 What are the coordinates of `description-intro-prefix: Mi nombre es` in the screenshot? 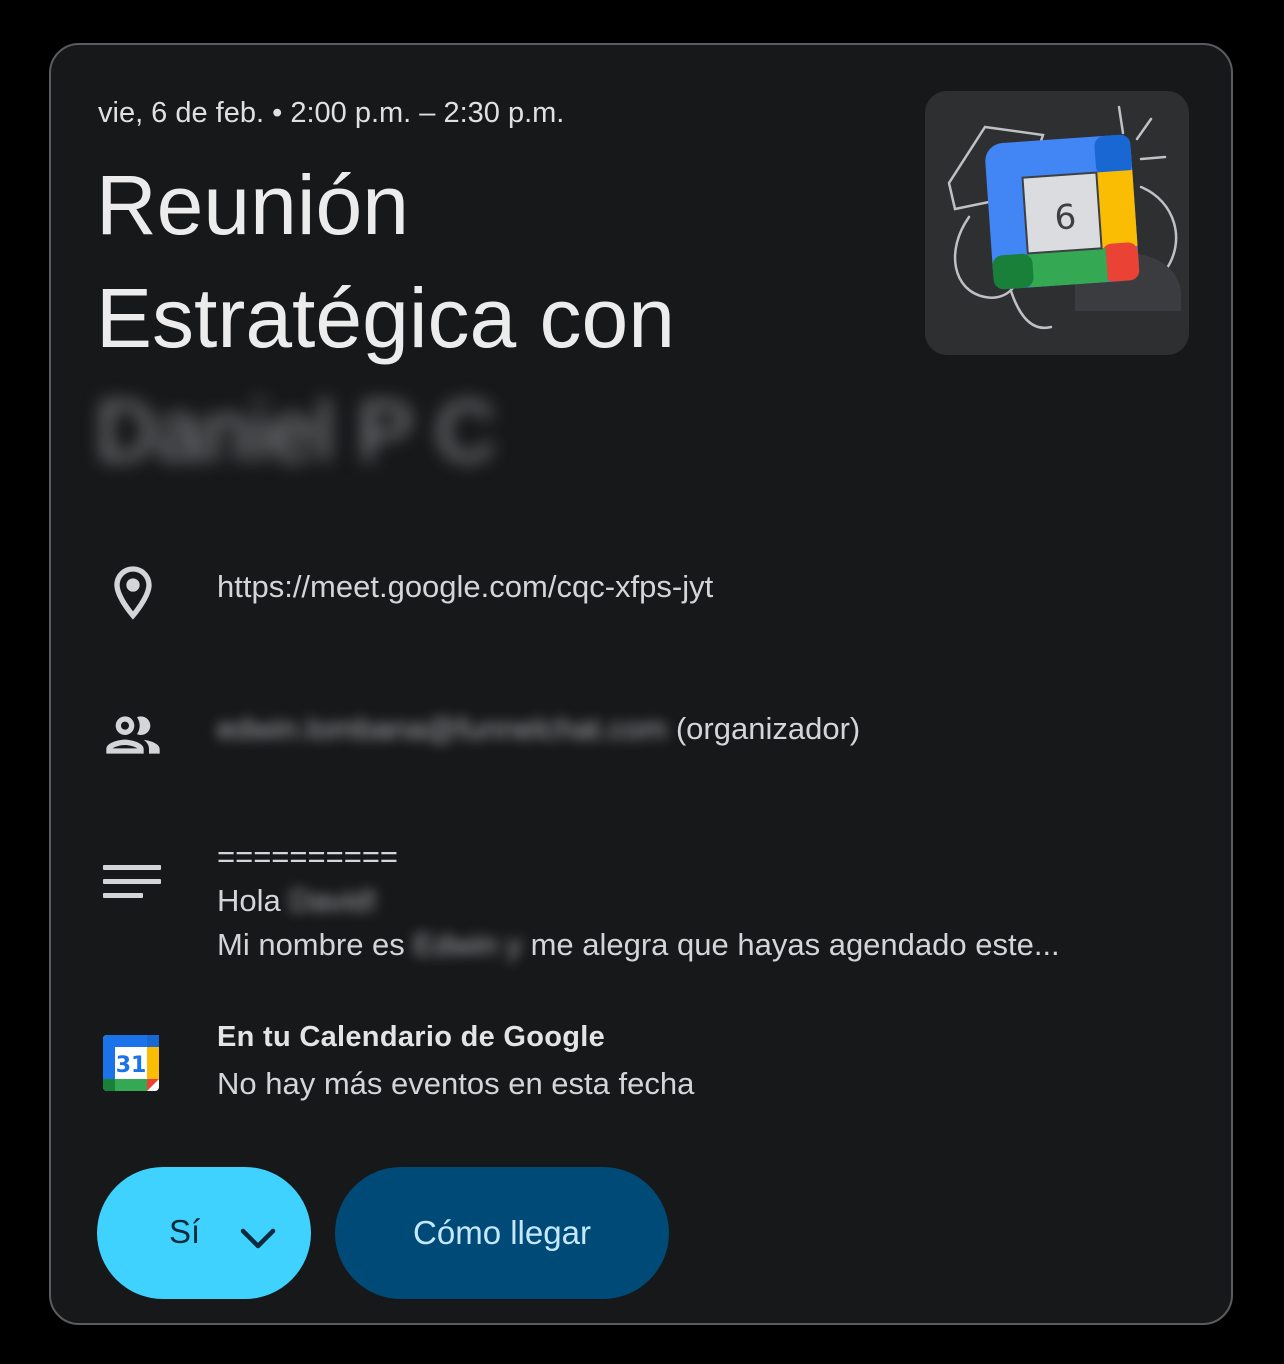 It's located at (315, 944).